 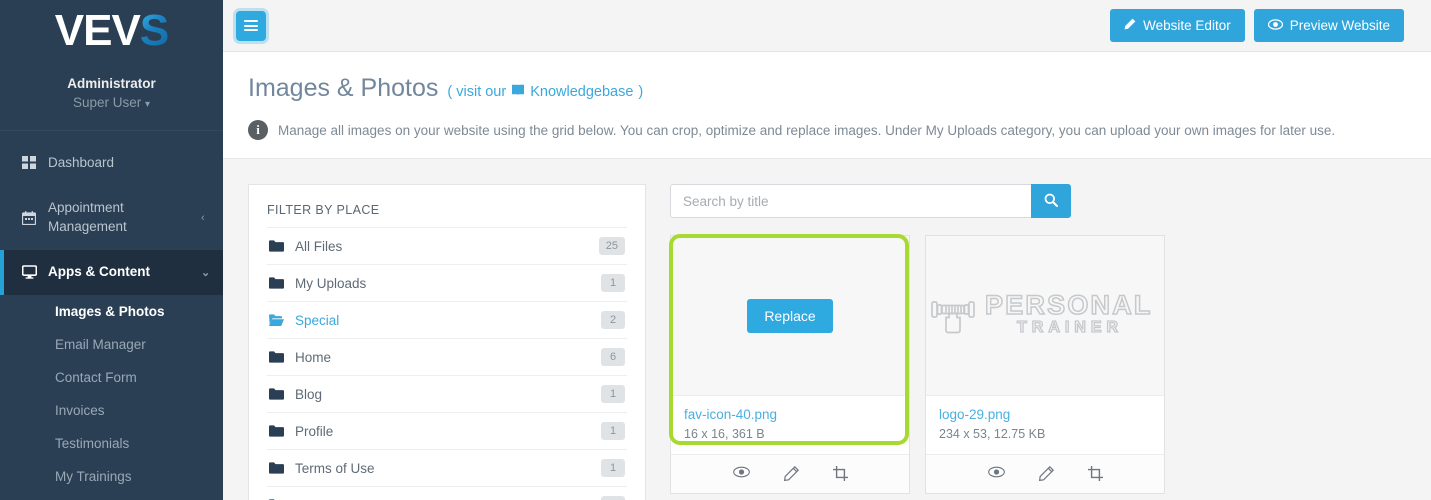 I want to click on filter-panel-title: FILTER BY PLACE, so click(x=323, y=210).